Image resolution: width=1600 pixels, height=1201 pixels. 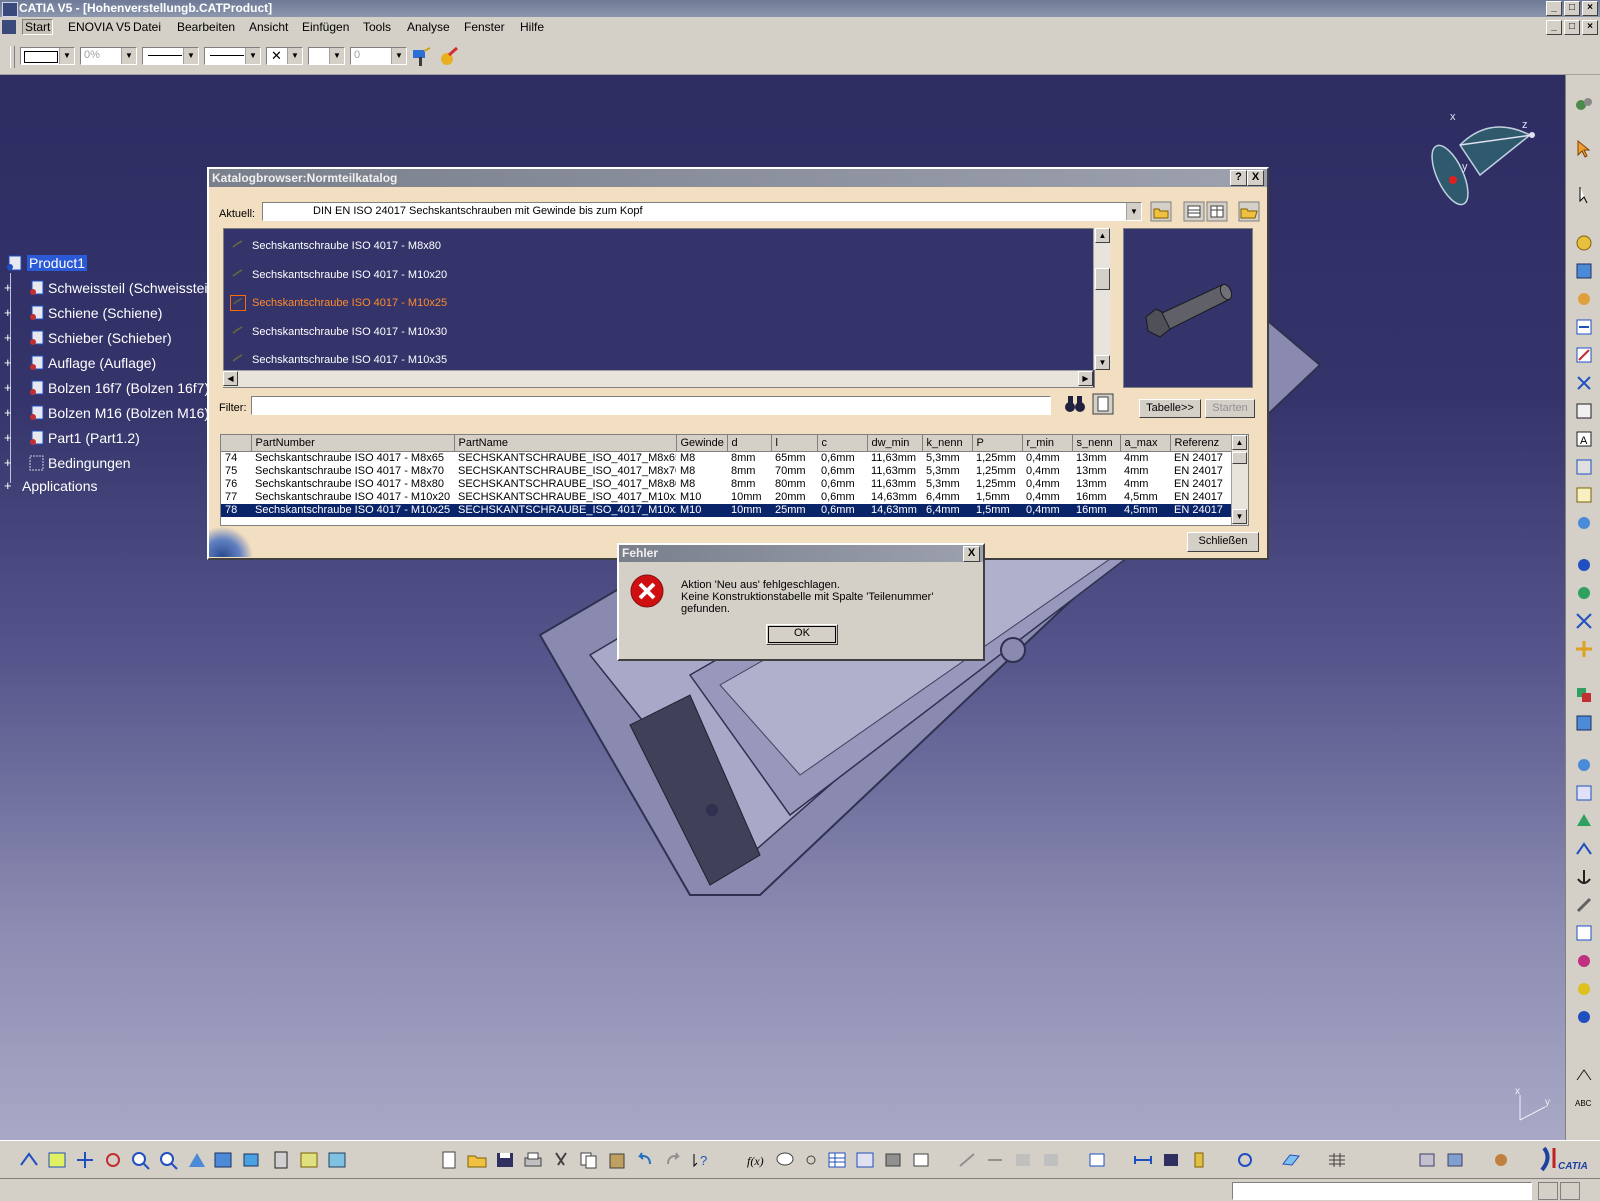 What do you see at coordinates (757, 1160) in the screenshot?
I see `formula-icon: f(x)` at bounding box center [757, 1160].